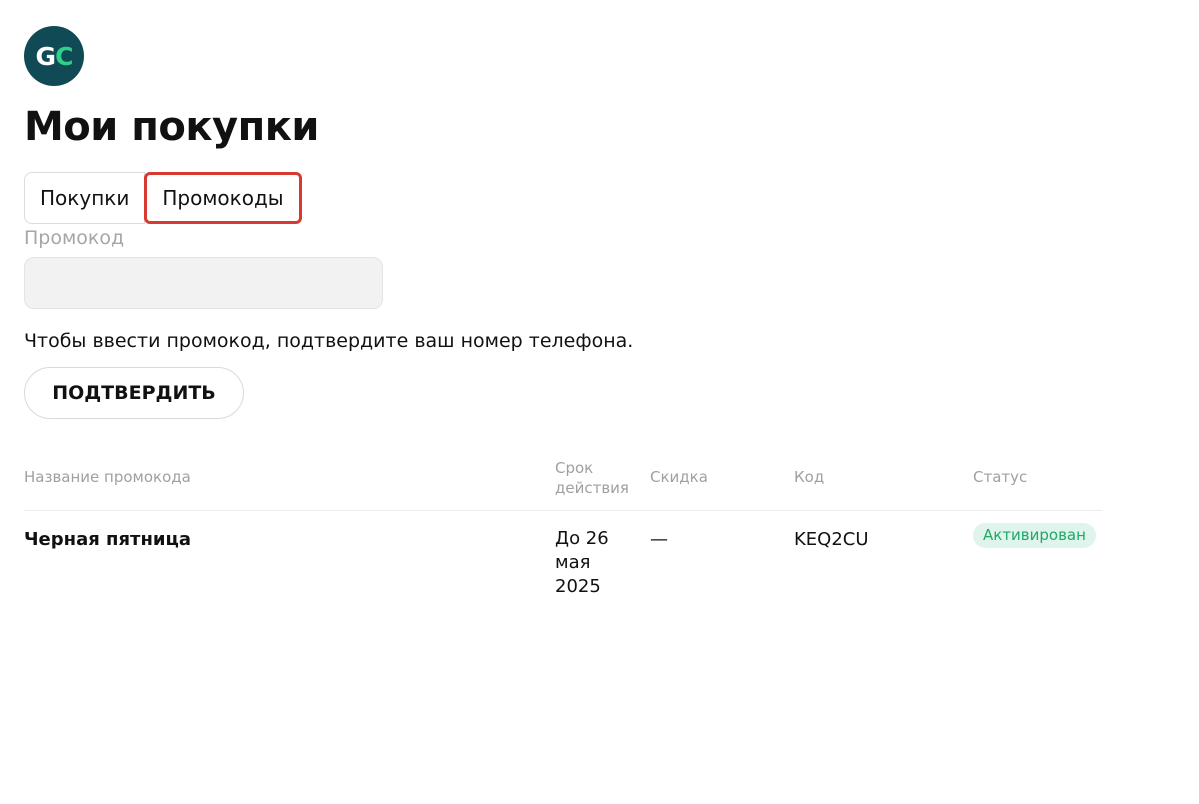 Image resolution: width=1199 pixels, height=804 pixels. Describe the element at coordinates (107, 477) in the screenshot. I see `header-promo-name: Название промокода` at that location.